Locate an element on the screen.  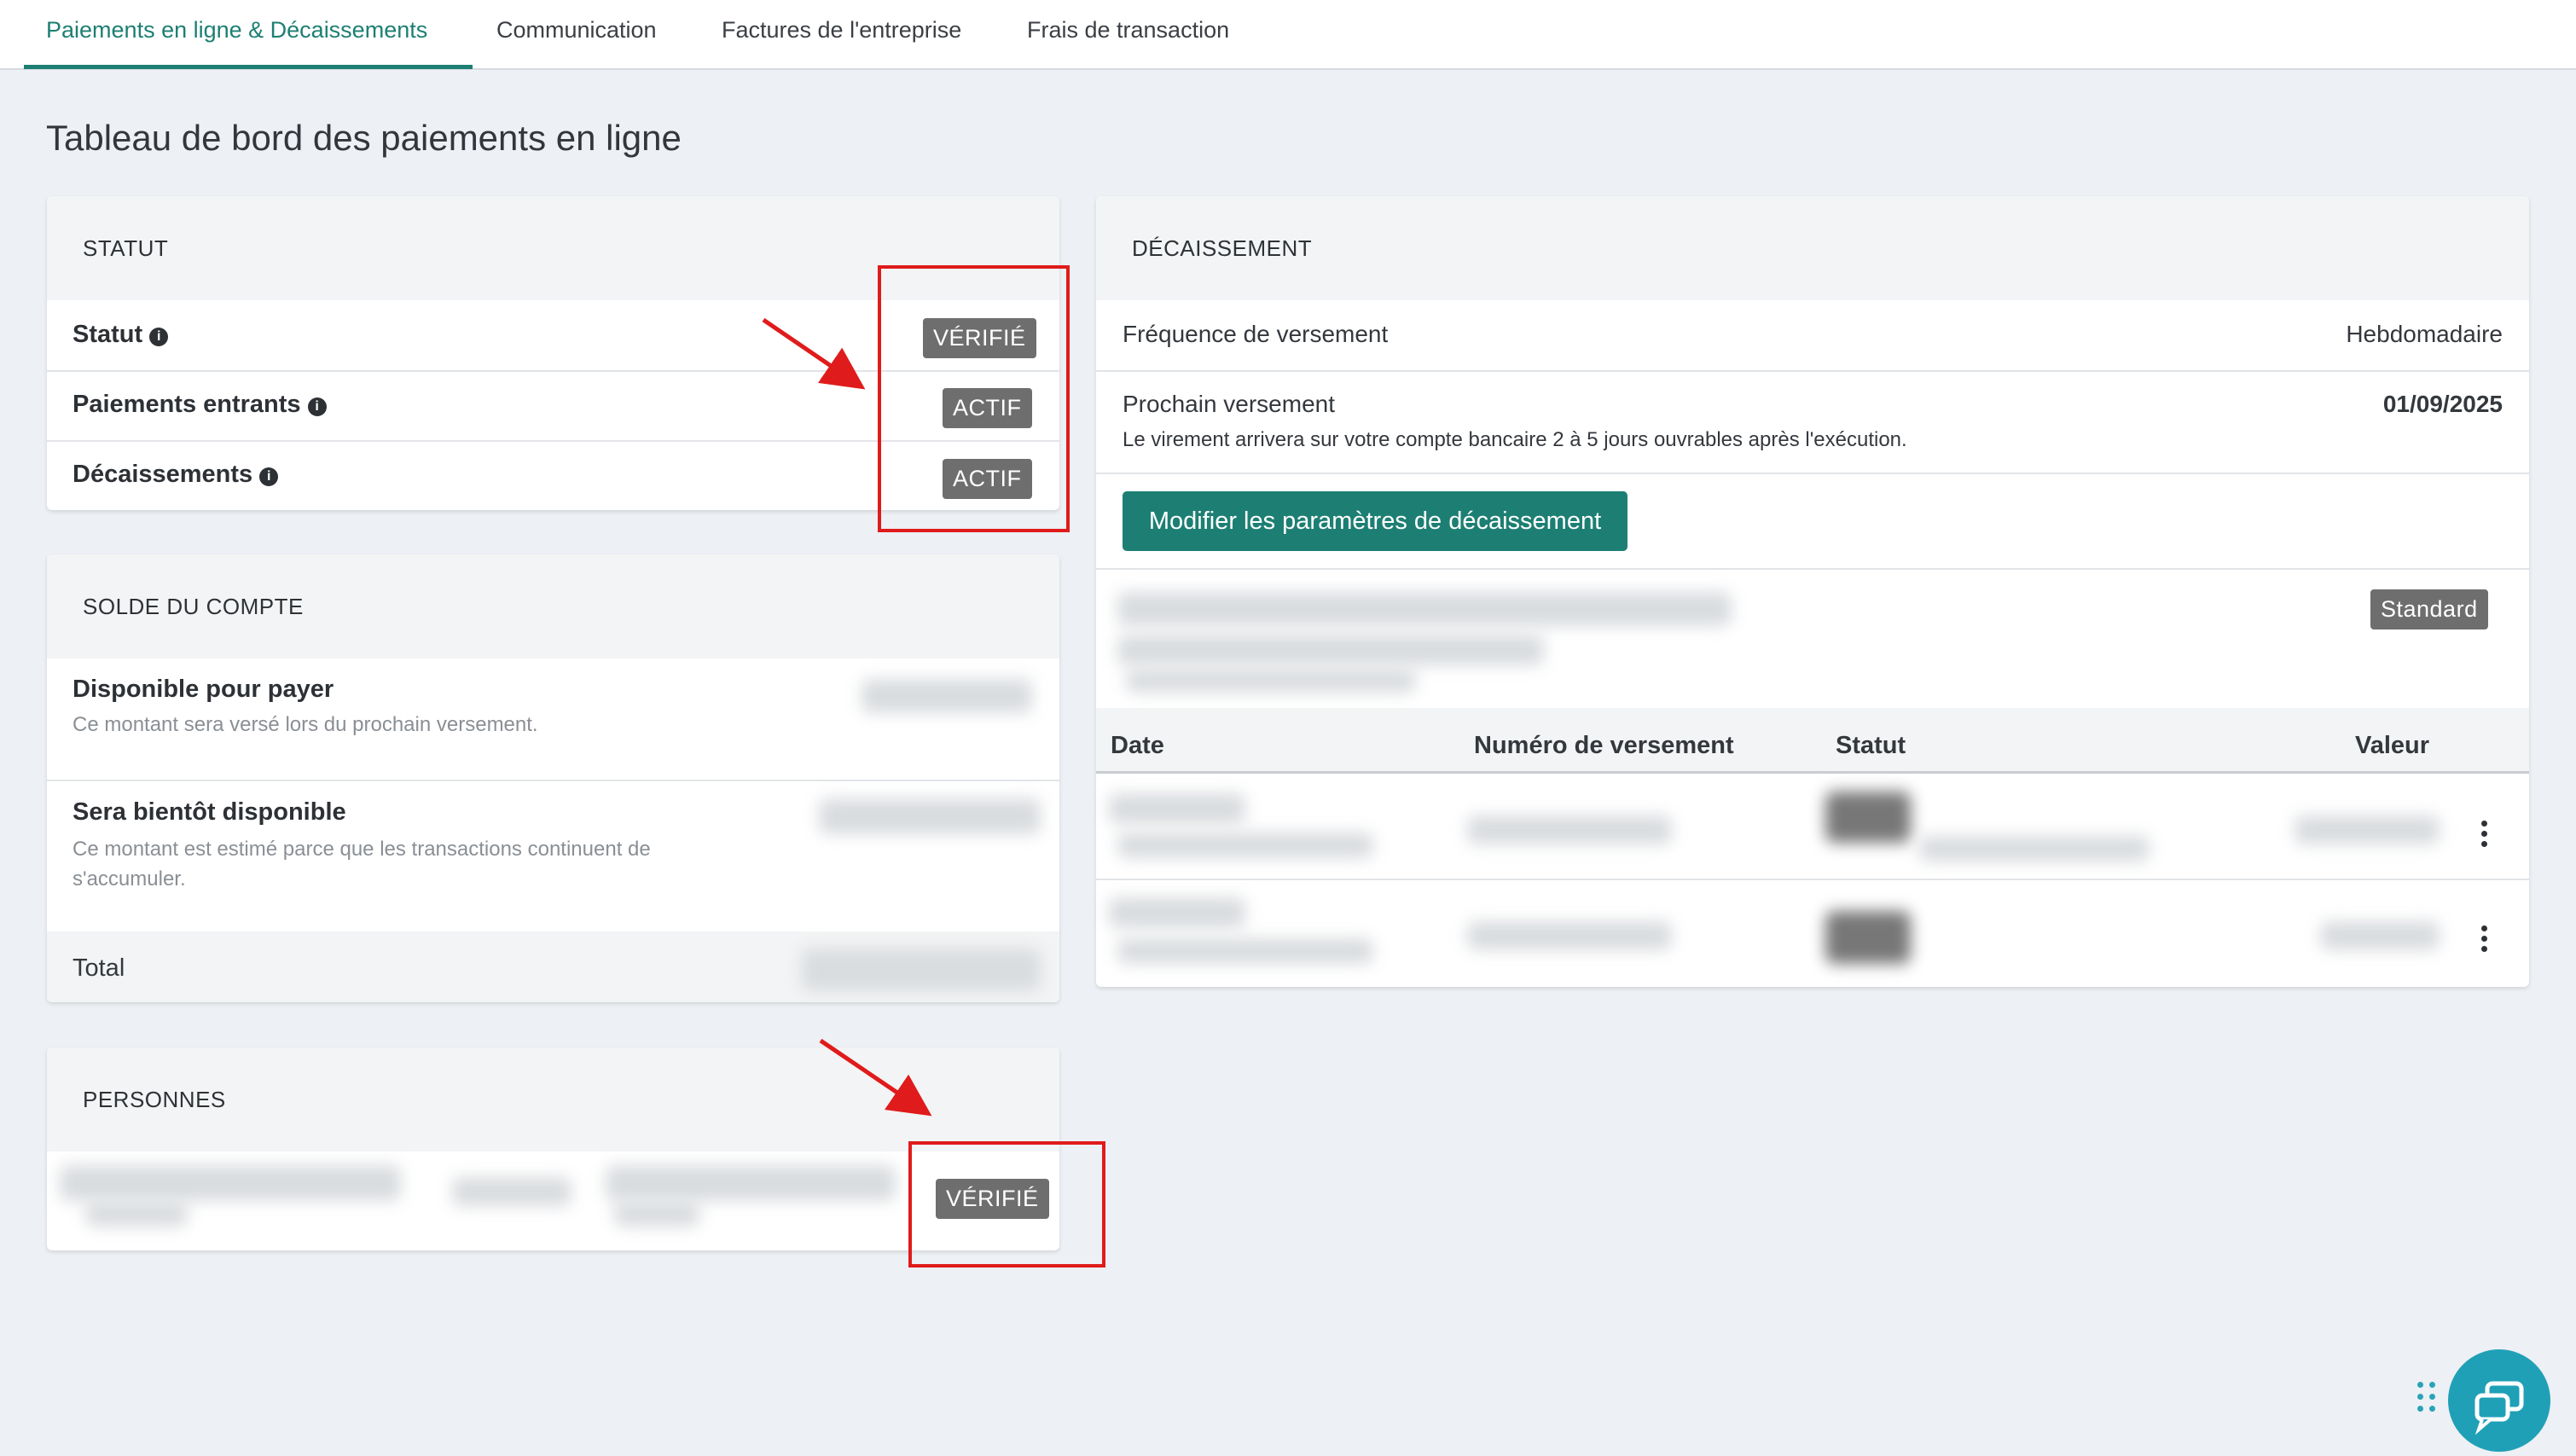
chat-button is located at coordinates (2499, 1400).